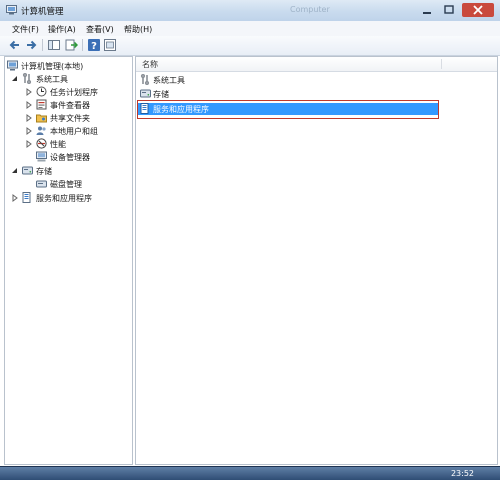 The width and height of the screenshot is (500, 480). What do you see at coordinates (70, 118) in the screenshot?
I see `tree-item-label: 共享文件夹` at bounding box center [70, 118].